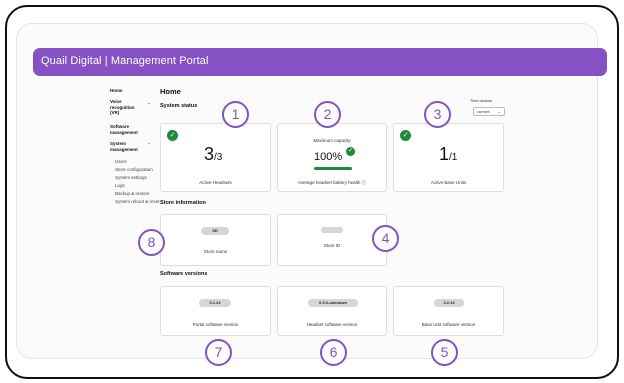  I want to click on sidebar-subitem-store-configuration: Store configuration, so click(134, 169).